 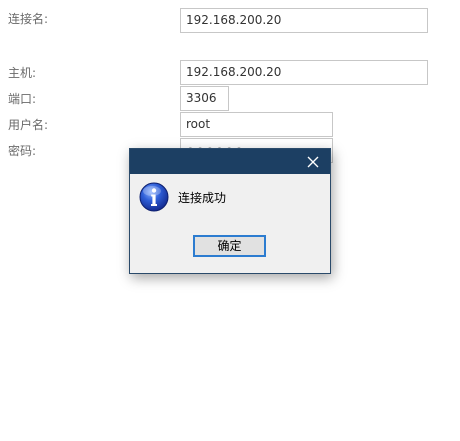 I want to click on close-button, so click(x=313, y=161).